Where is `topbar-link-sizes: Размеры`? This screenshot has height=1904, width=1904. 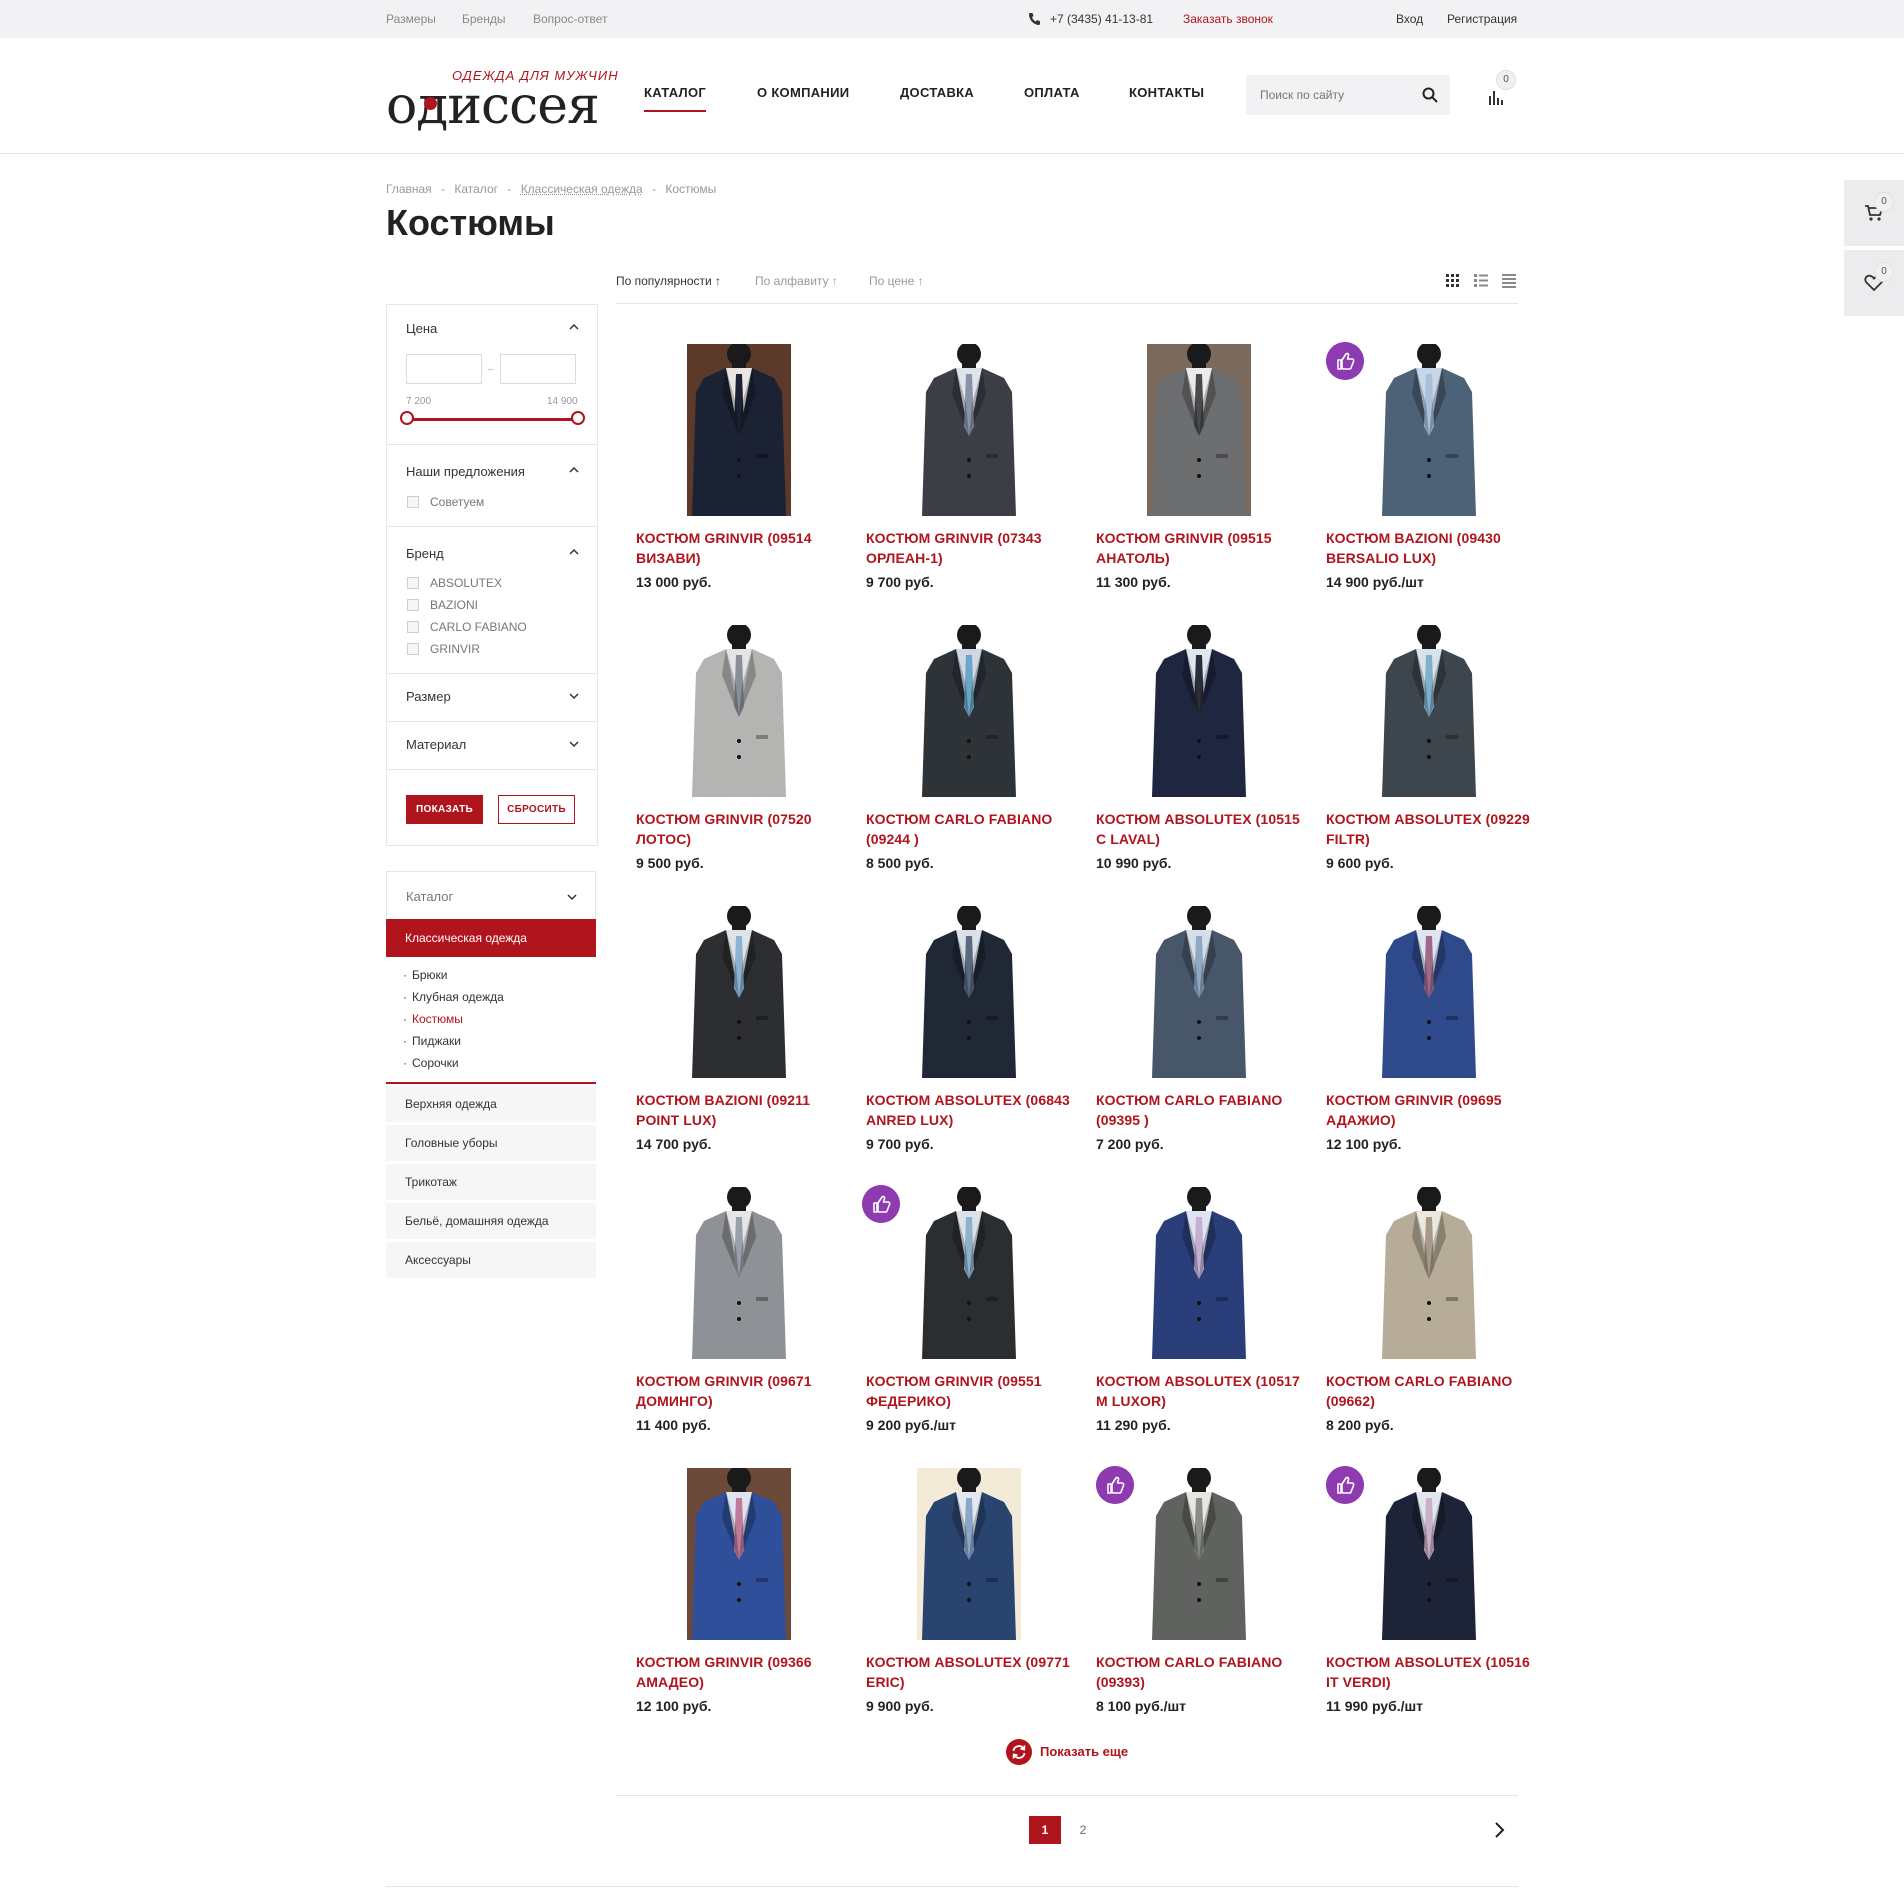 topbar-link-sizes: Размеры is located at coordinates (411, 19).